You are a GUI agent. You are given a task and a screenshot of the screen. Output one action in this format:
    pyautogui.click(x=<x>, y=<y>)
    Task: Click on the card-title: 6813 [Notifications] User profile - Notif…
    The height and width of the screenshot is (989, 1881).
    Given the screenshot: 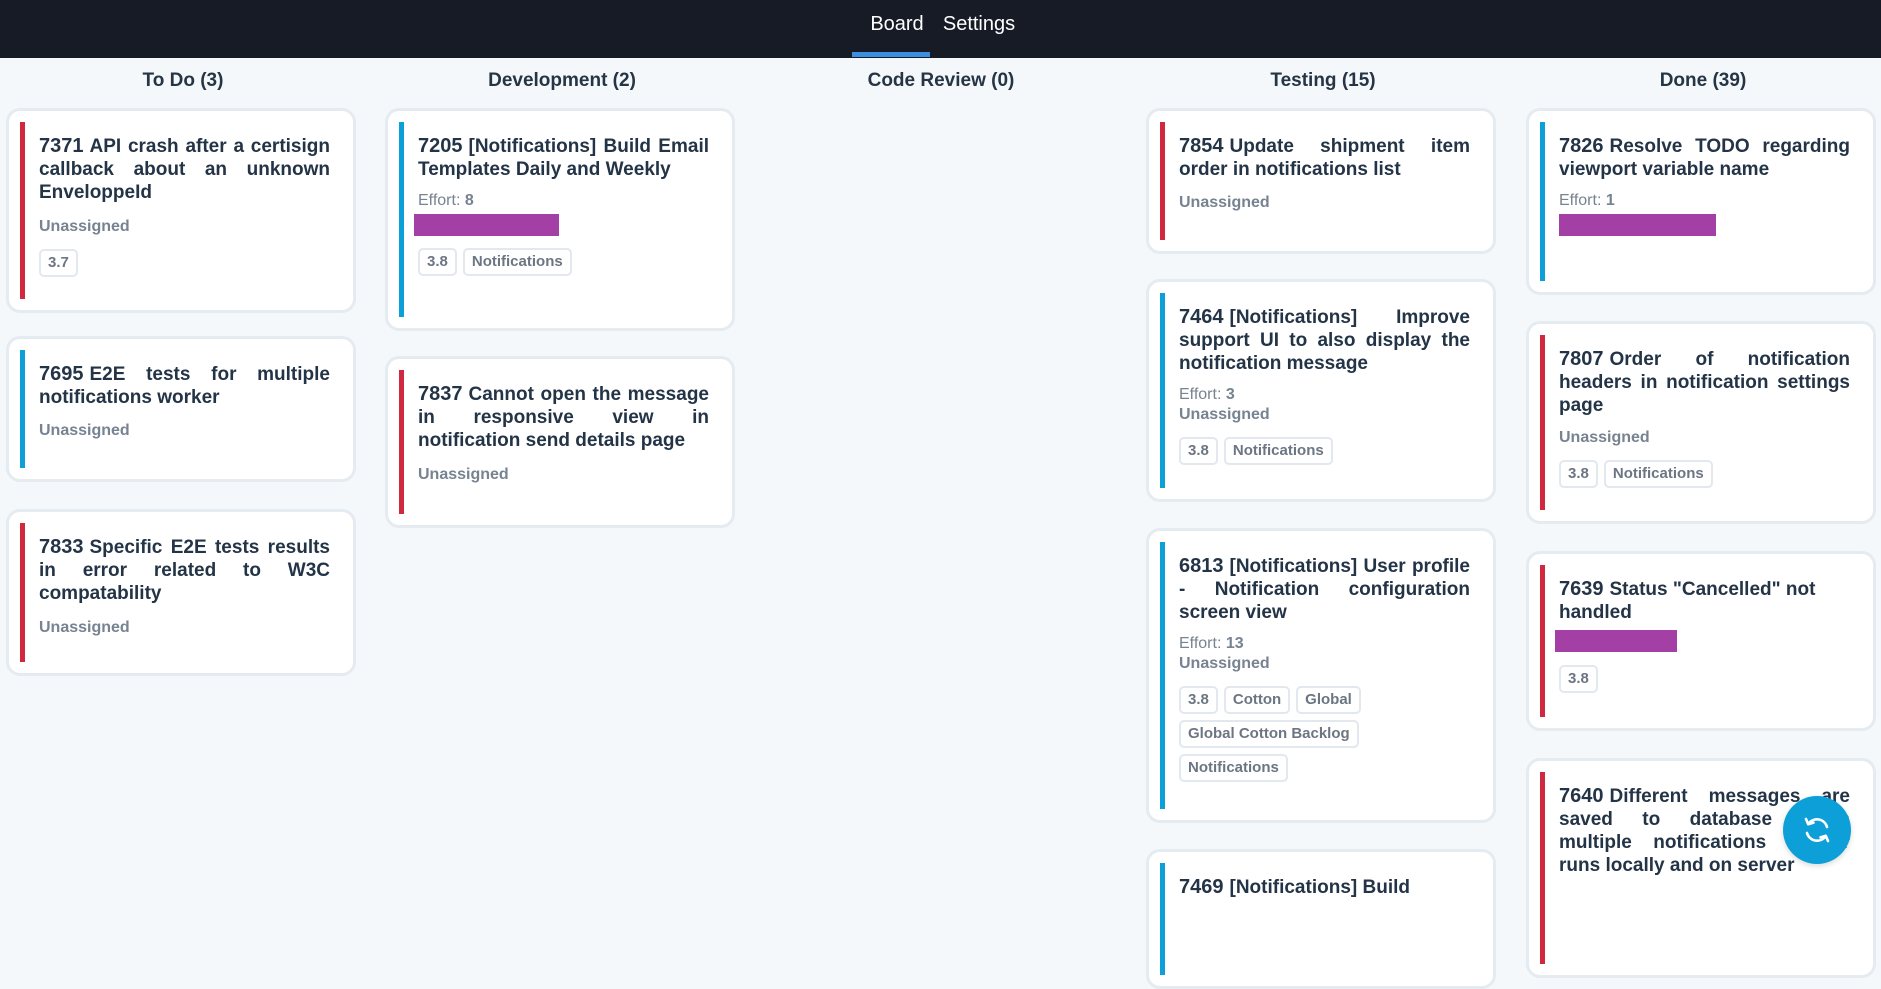 What is the action you would take?
    pyautogui.click(x=1324, y=589)
    